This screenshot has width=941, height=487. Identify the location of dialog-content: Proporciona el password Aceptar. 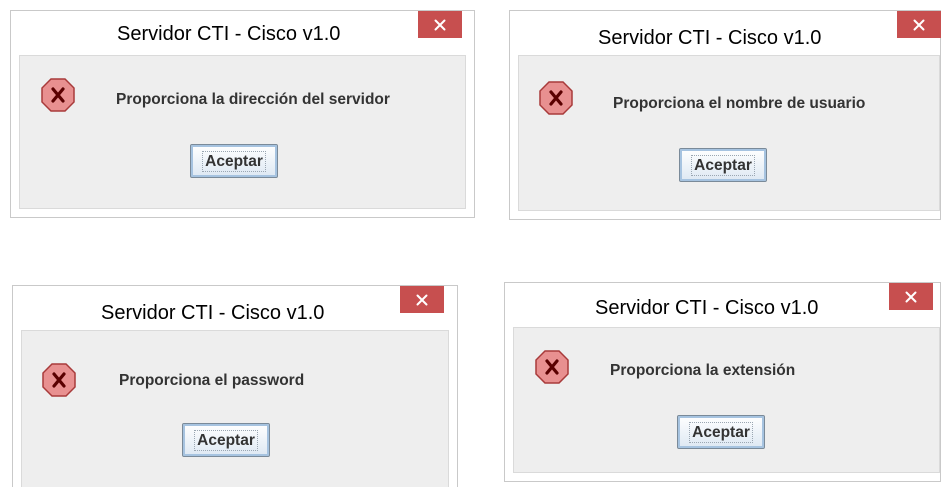
(235, 408).